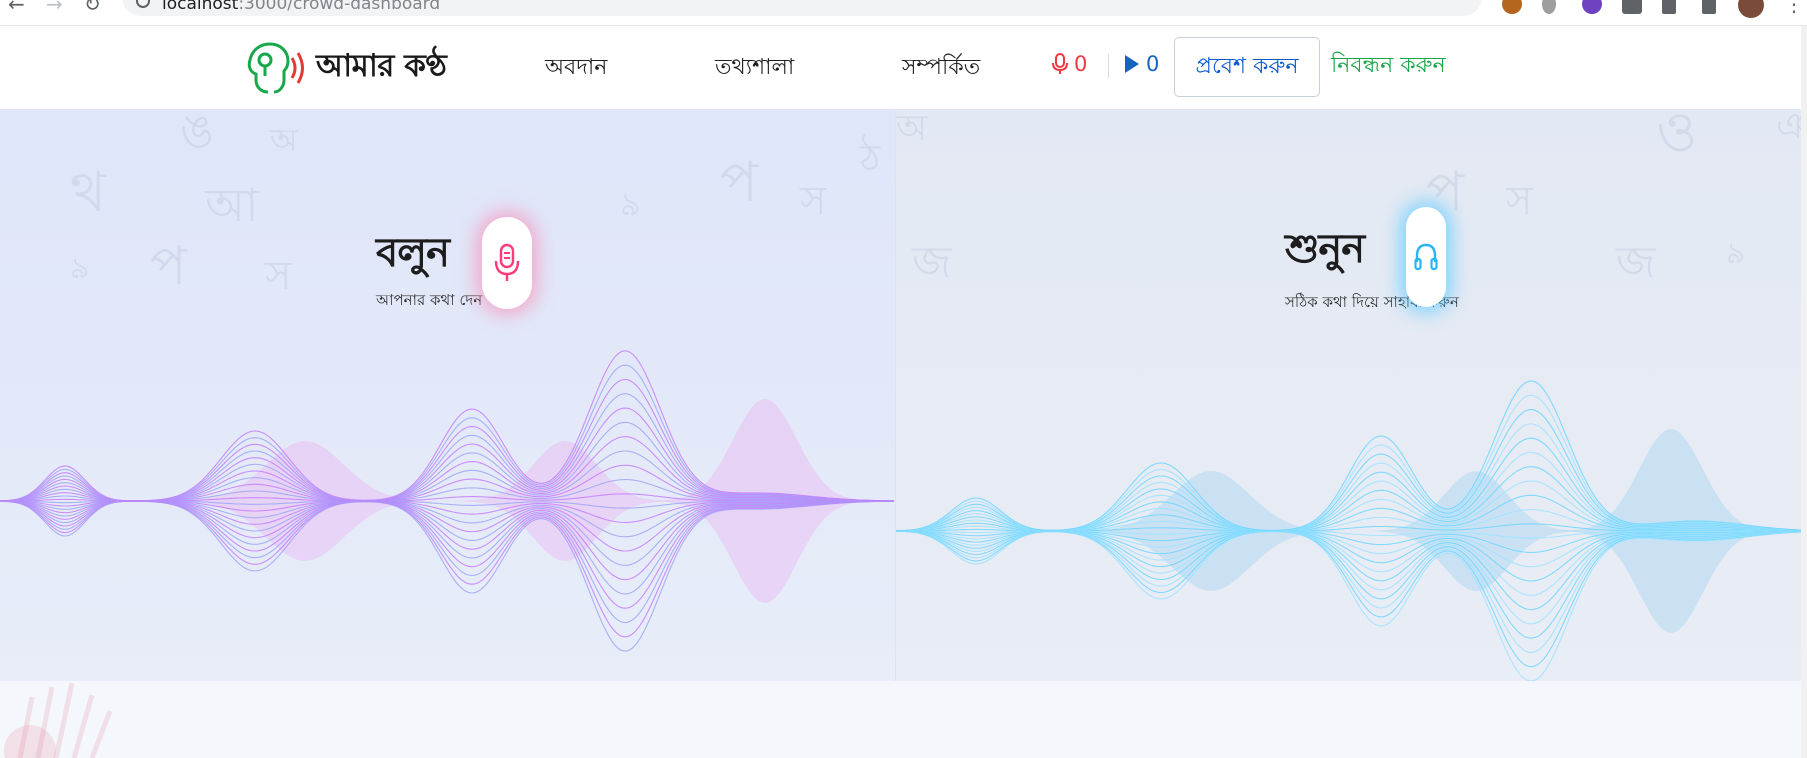 Image resolution: width=1807 pixels, height=758 pixels. What do you see at coordinates (1709, 7) in the screenshot?
I see `tab-icon` at bounding box center [1709, 7].